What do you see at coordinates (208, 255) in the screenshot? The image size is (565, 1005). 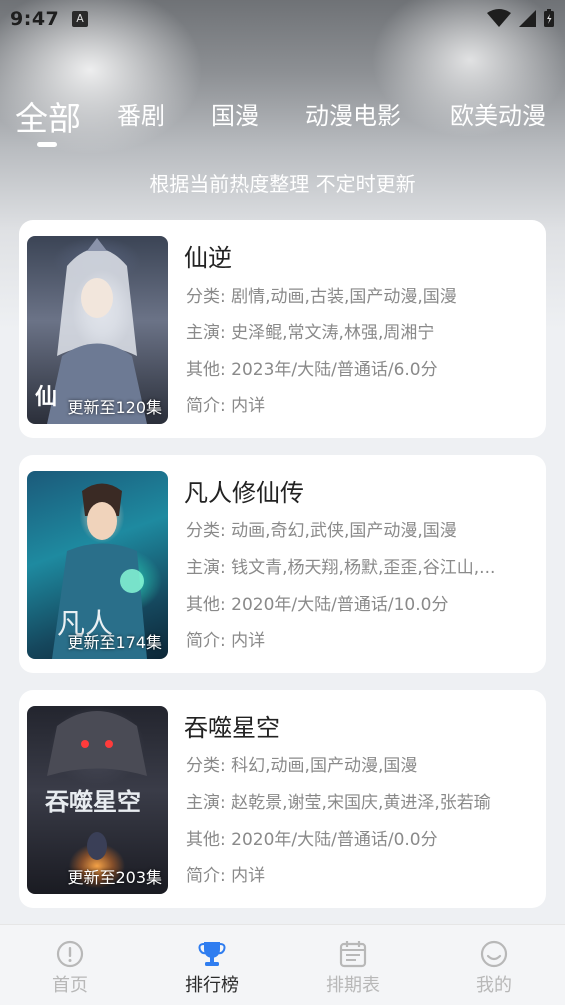 I see `anime-title: 仙逆` at bounding box center [208, 255].